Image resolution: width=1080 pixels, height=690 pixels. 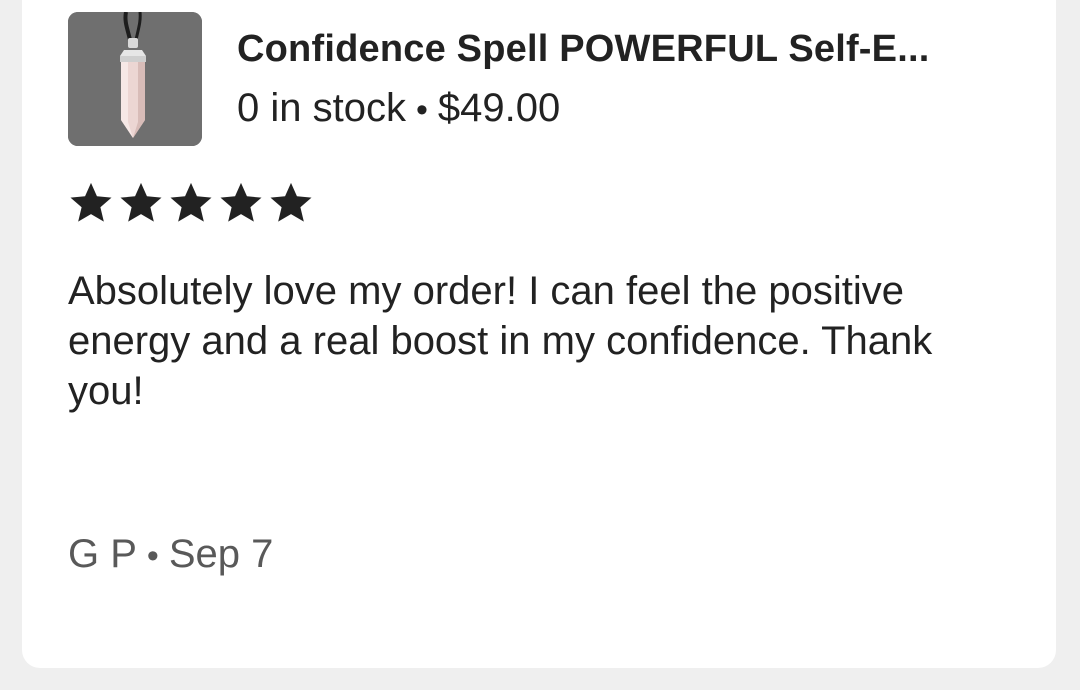 What do you see at coordinates (499, 108) in the screenshot?
I see `listing-price: $49.00` at bounding box center [499, 108].